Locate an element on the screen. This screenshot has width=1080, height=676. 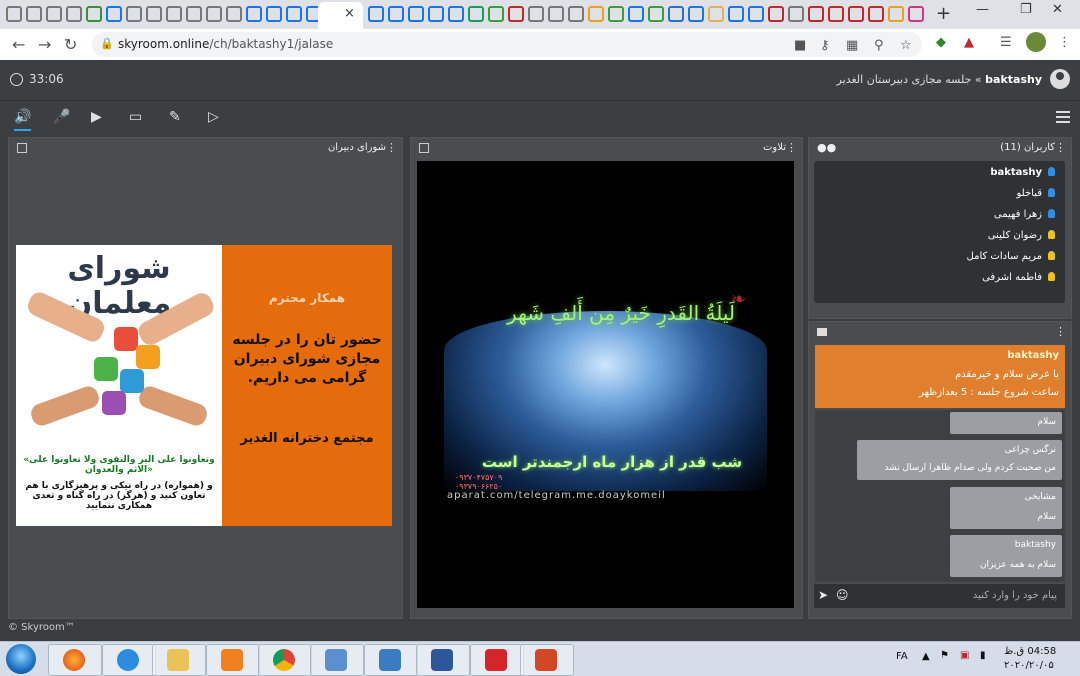
screen-share-icon: ▭ is located at coordinates (135, 117).